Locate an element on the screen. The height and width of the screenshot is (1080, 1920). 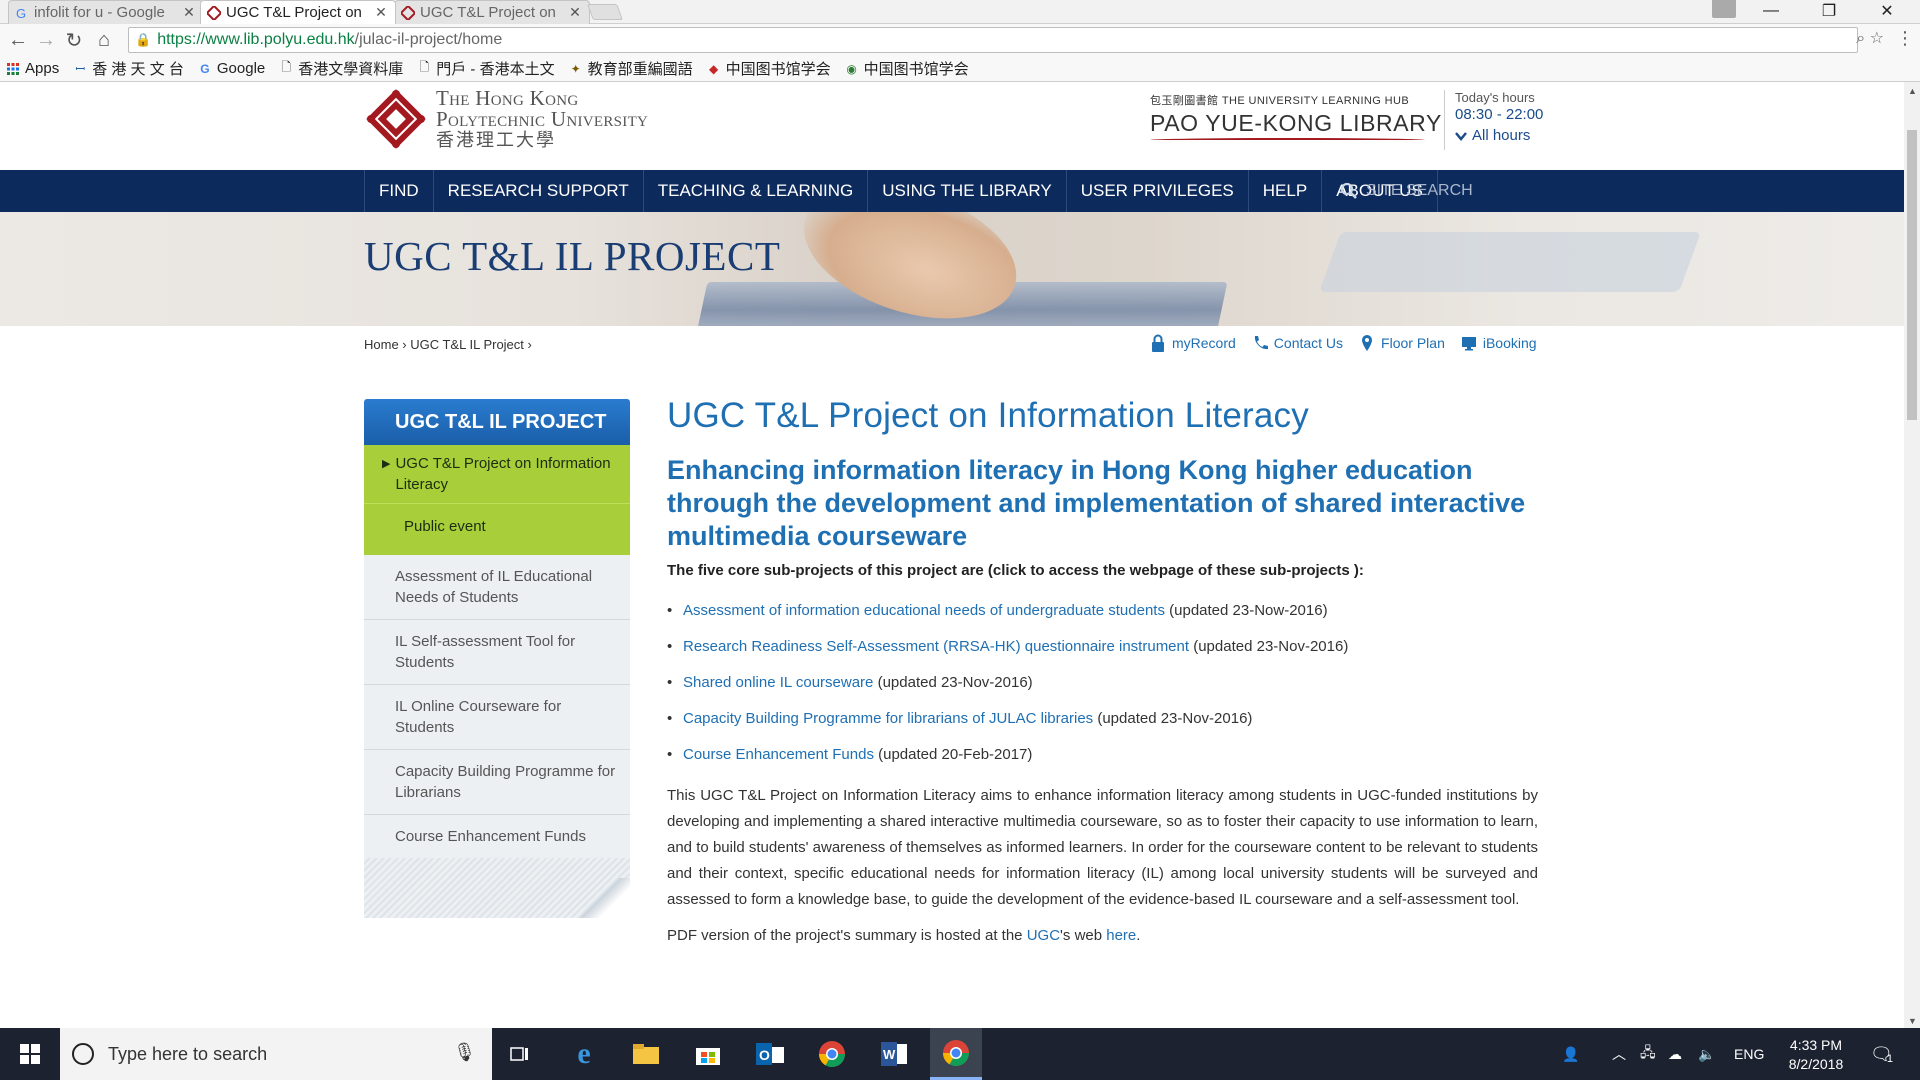
subproject-updated: (updated 20-Feb-2017) is located at coordinates (953, 754).